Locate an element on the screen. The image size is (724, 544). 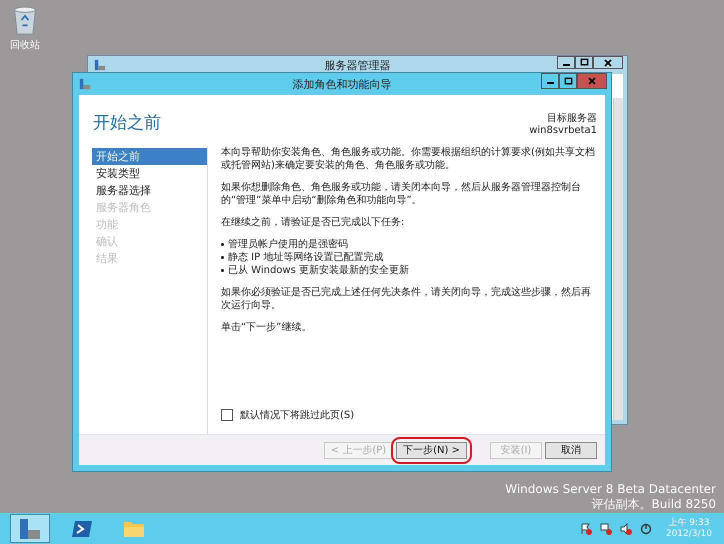
list-item: 静态 IP 地址等网络设置已配置完成 is located at coordinates (306, 257).